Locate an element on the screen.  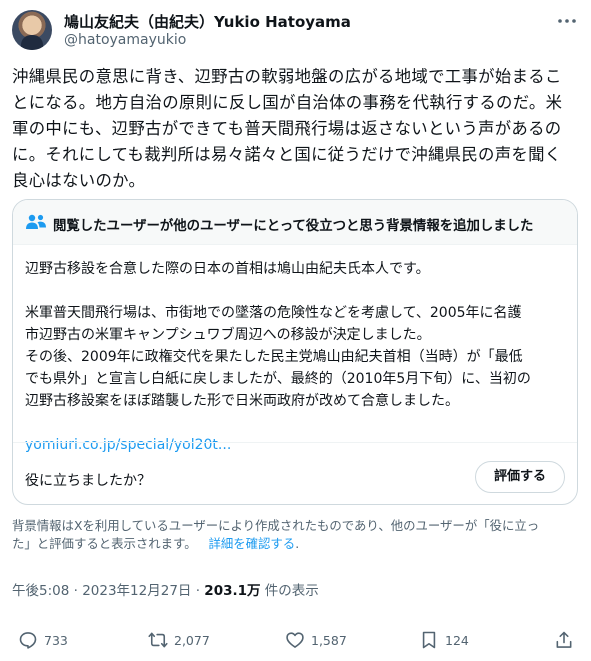
reply-count: 733 is located at coordinates (56, 640).